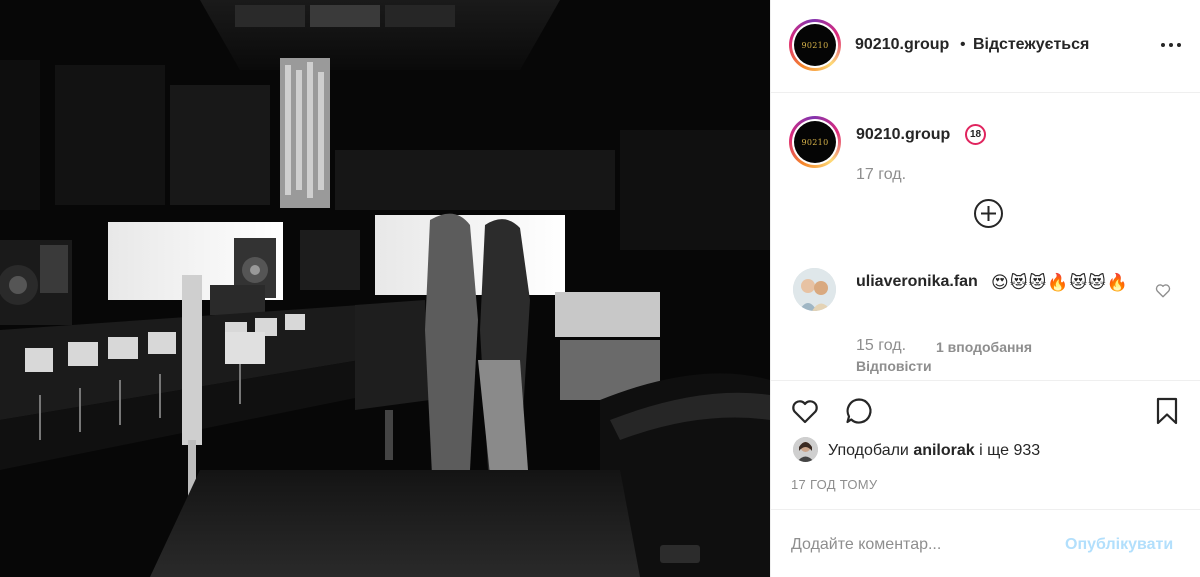  Describe the element at coordinates (868, 450) in the screenshot. I see `liked-by-prefix: Уподобали` at that location.